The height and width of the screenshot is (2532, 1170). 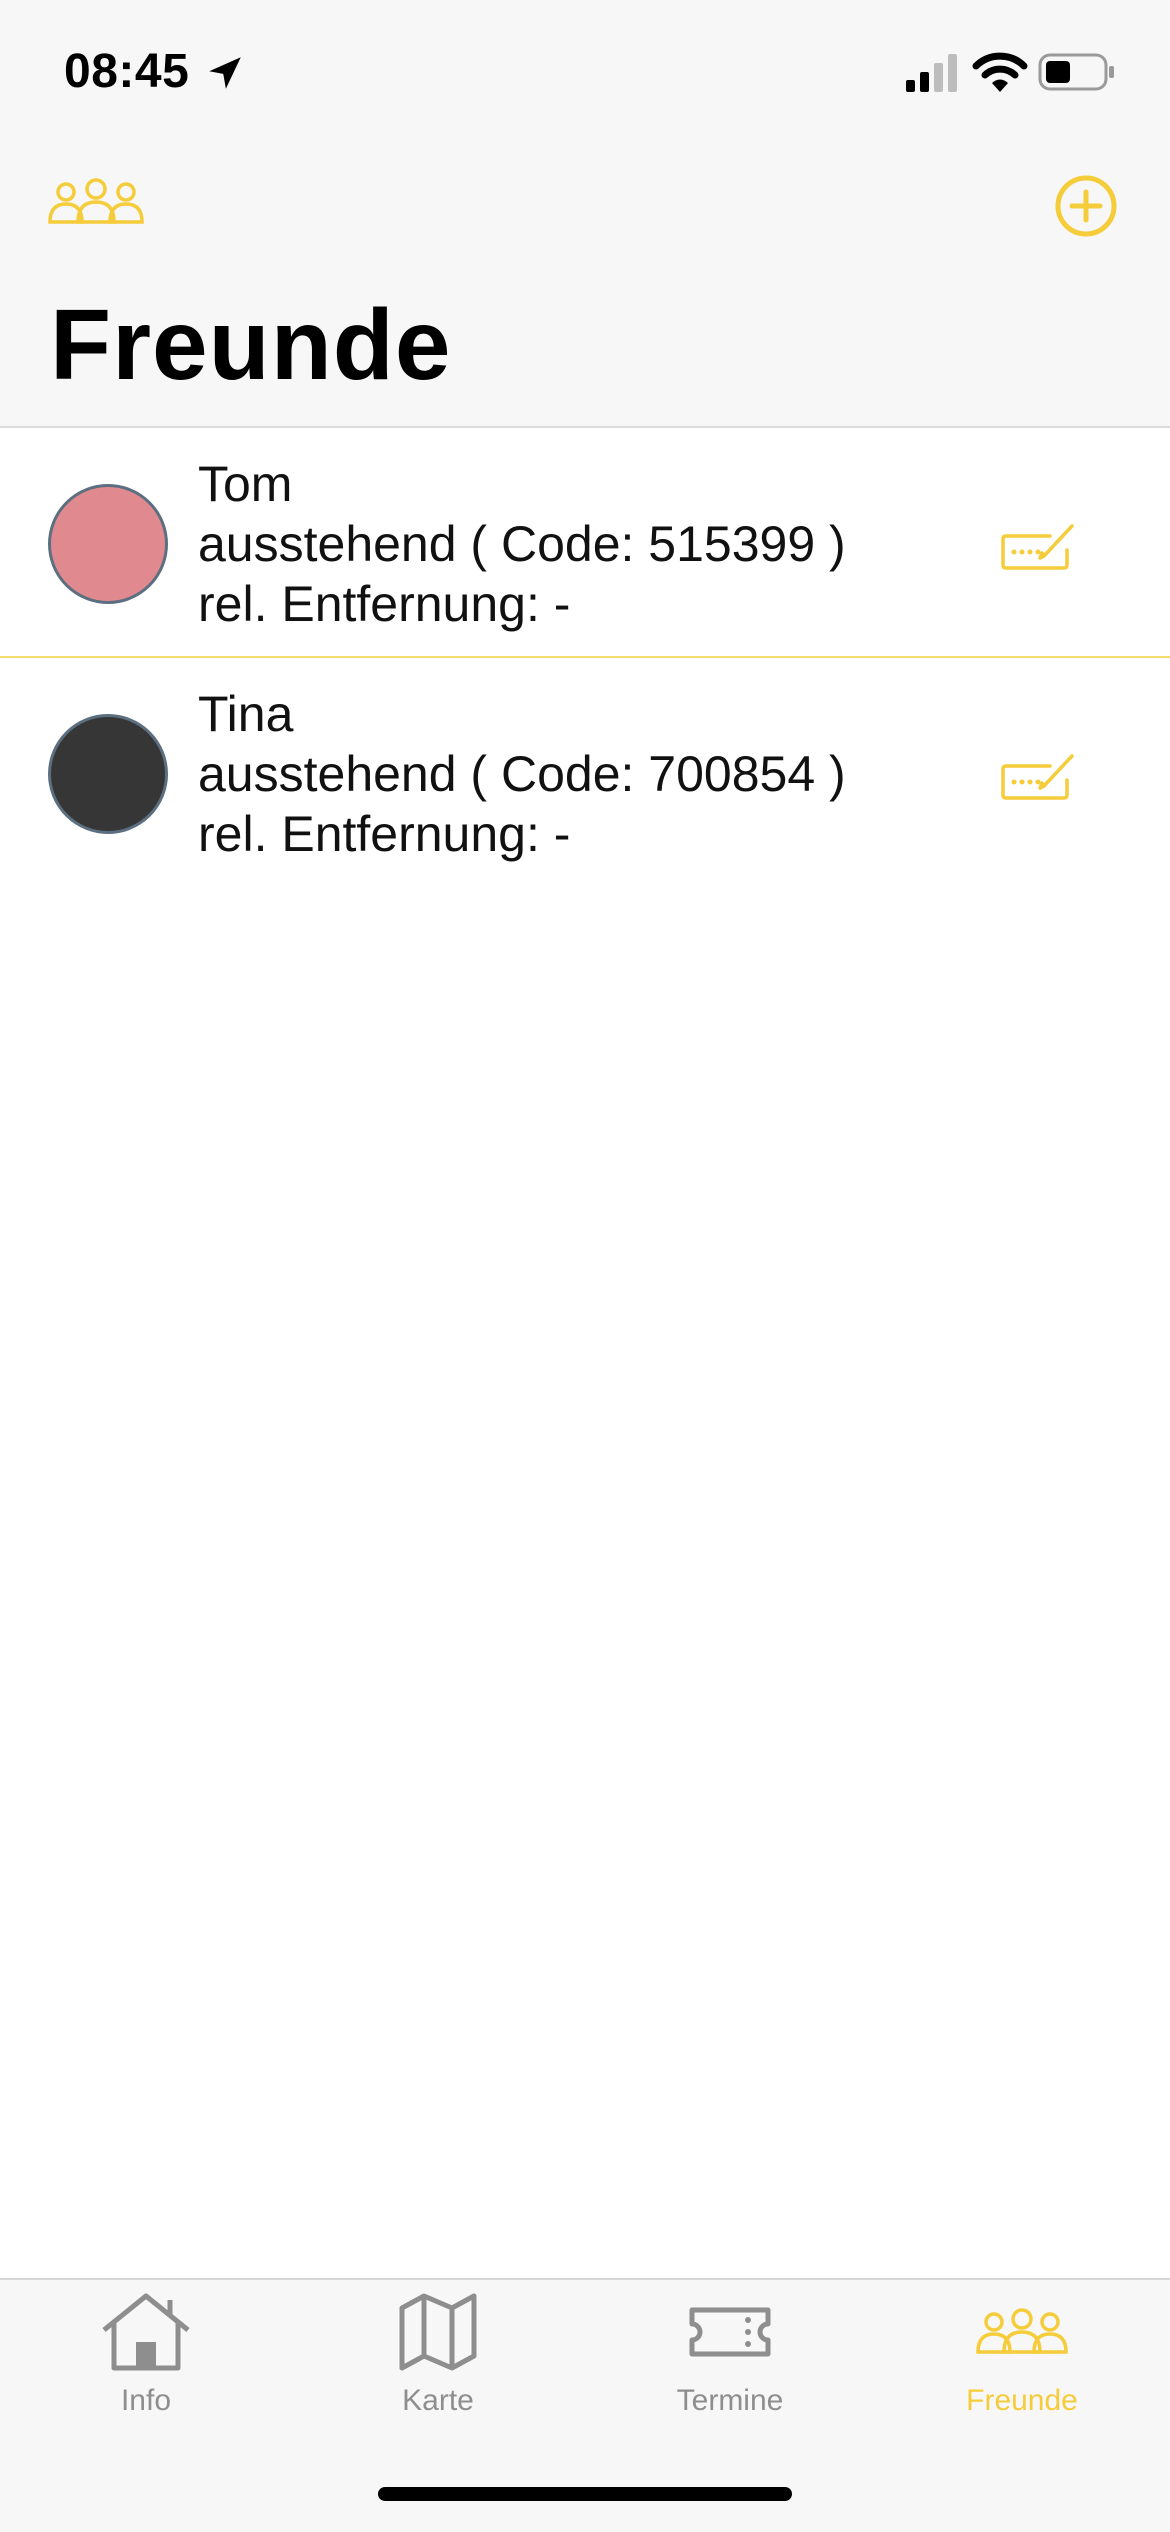 What do you see at coordinates (146, 2400) in the screenshot?
I see `tab-label: Info` at bounding box center [146, 2400].